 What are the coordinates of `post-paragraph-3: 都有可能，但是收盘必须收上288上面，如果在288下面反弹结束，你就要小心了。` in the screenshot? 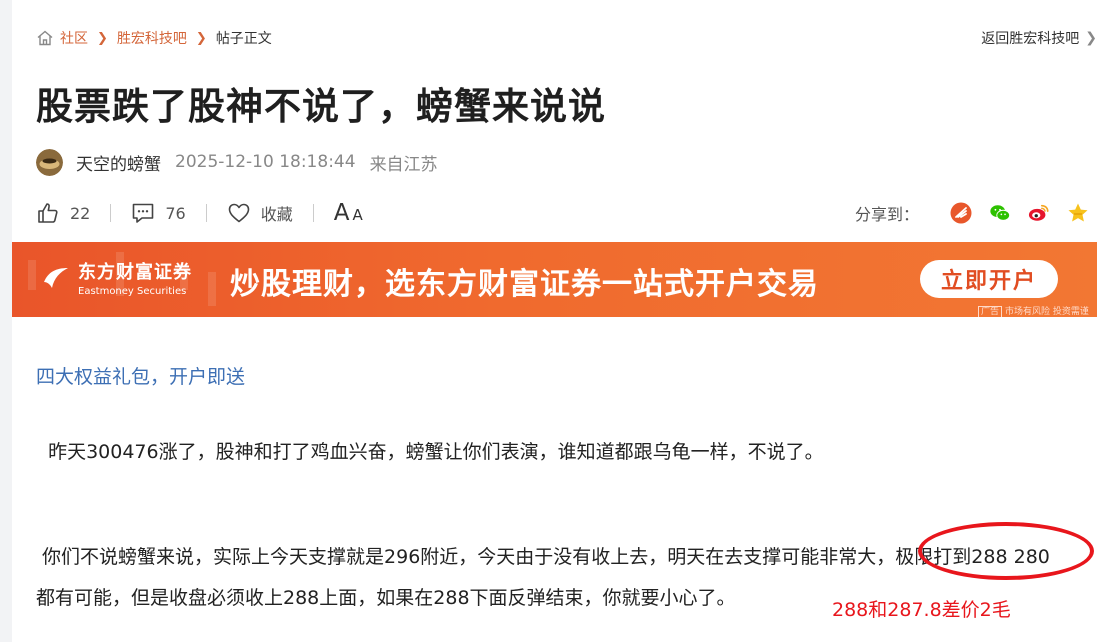 It's located at (386, 598).